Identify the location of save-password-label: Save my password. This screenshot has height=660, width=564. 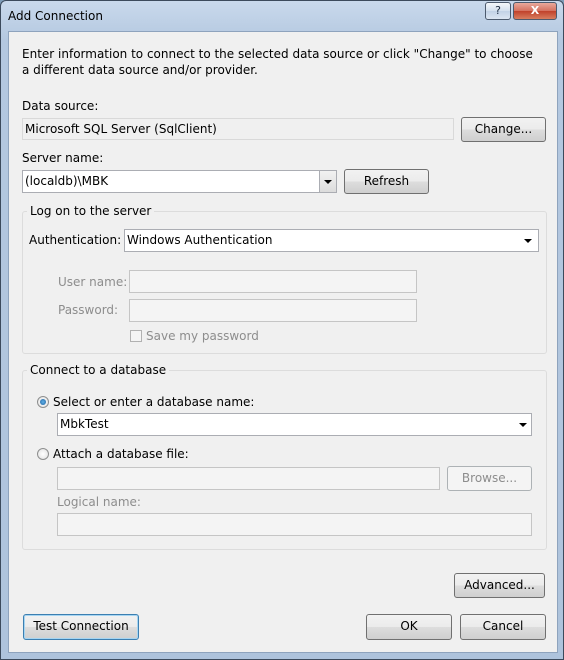
(202, 336).